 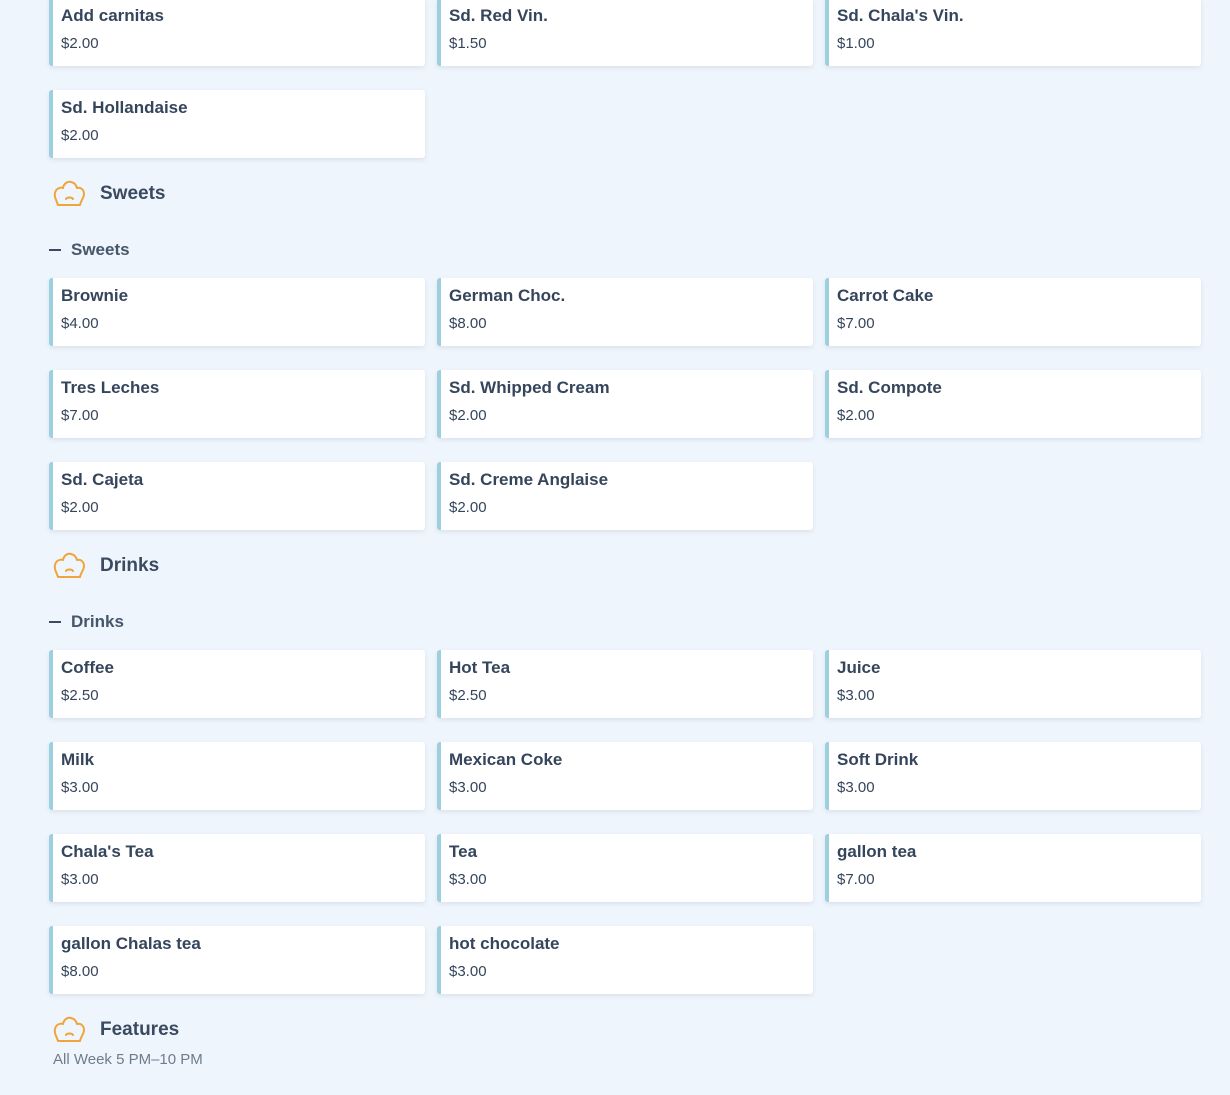 What do you see at coordinates (131, 943) in the screenshot?
I see `item-name: gallon Chalas tea` at bounding box center [131, 943].